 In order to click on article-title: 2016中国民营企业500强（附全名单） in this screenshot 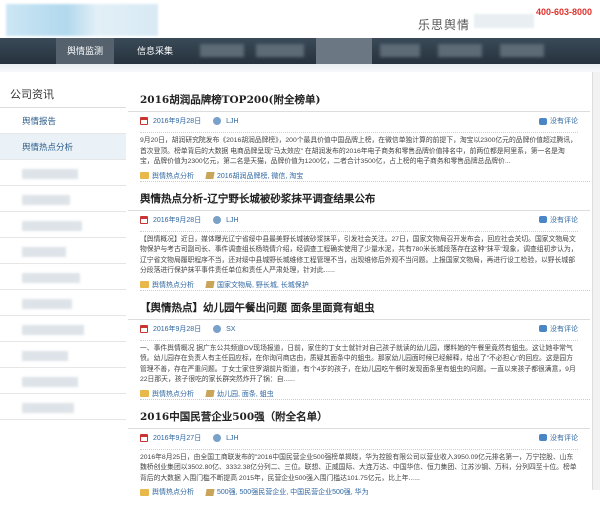, I will do `click(359, 419)`.